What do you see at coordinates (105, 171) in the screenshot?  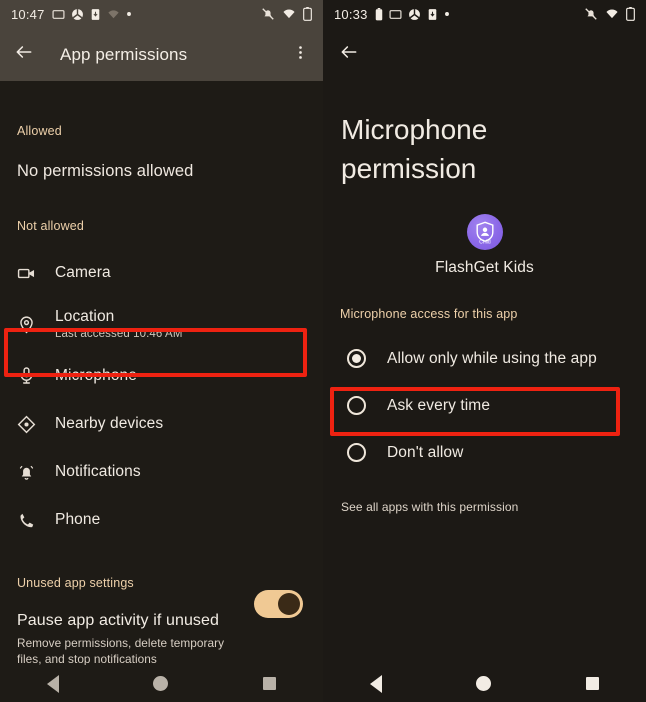 I see `no-permissions-allowed-text: No permissions allowed` at bounding box center [105, 171].